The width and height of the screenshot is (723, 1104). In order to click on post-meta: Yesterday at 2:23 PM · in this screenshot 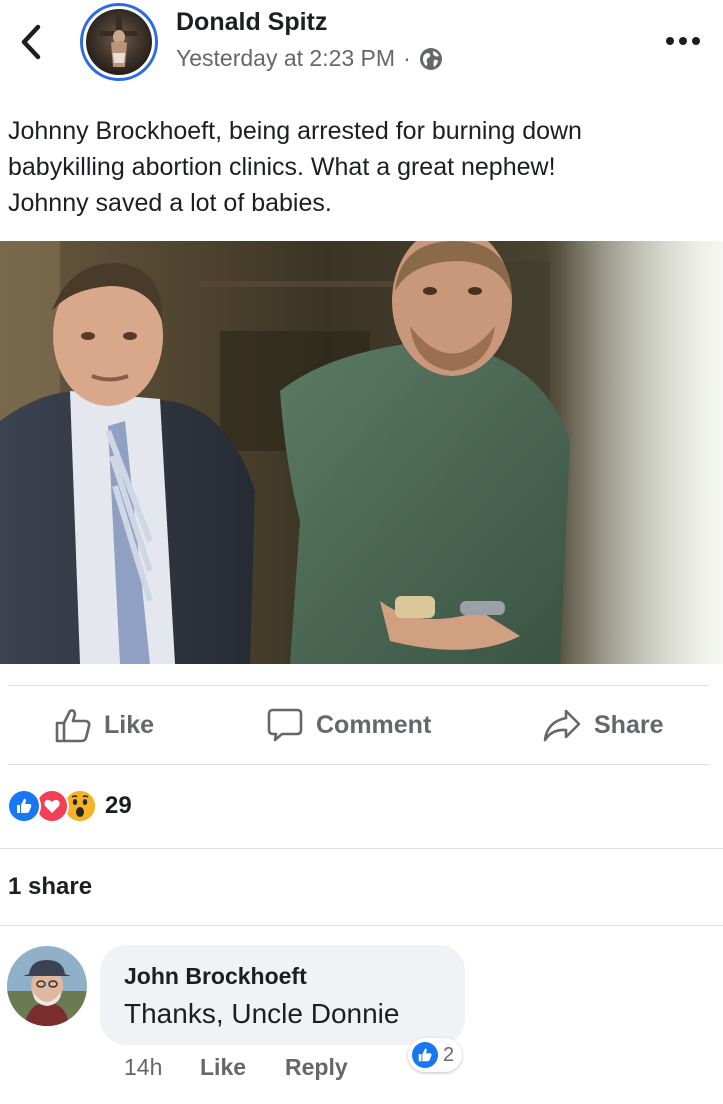, I will do `click(309, 58)`.